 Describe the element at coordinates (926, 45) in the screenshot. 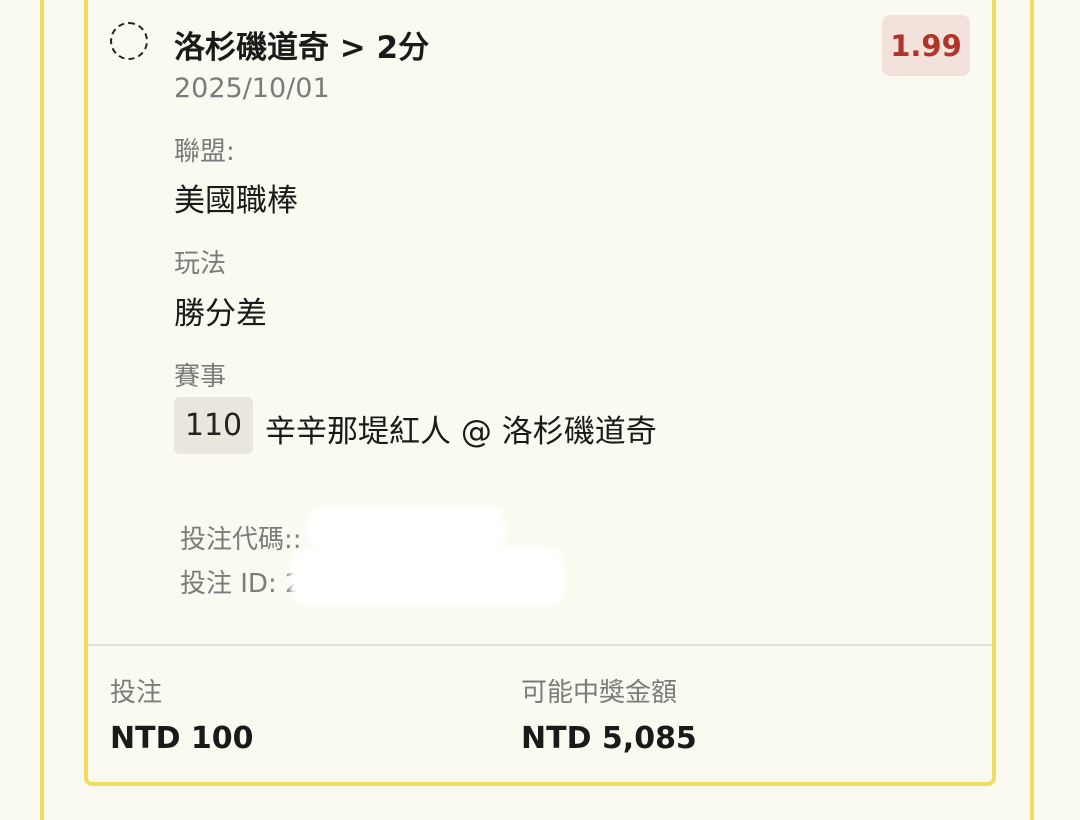

I see `odds-badge: 1.99` at that location.